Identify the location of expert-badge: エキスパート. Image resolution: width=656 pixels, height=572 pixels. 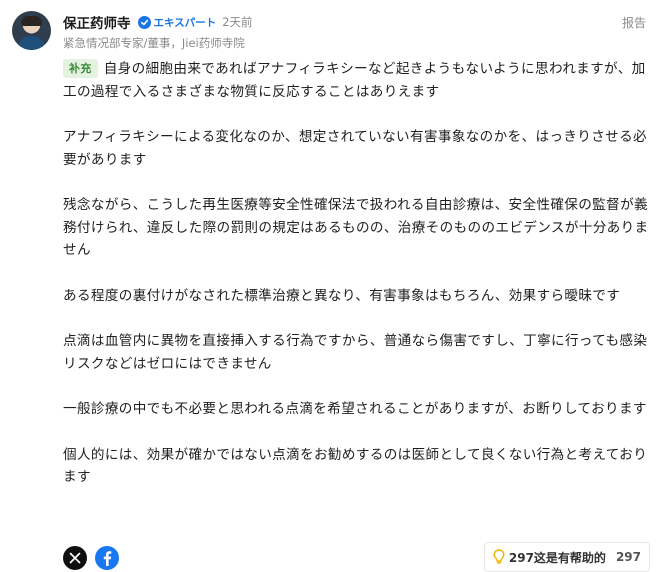
(177, 22).